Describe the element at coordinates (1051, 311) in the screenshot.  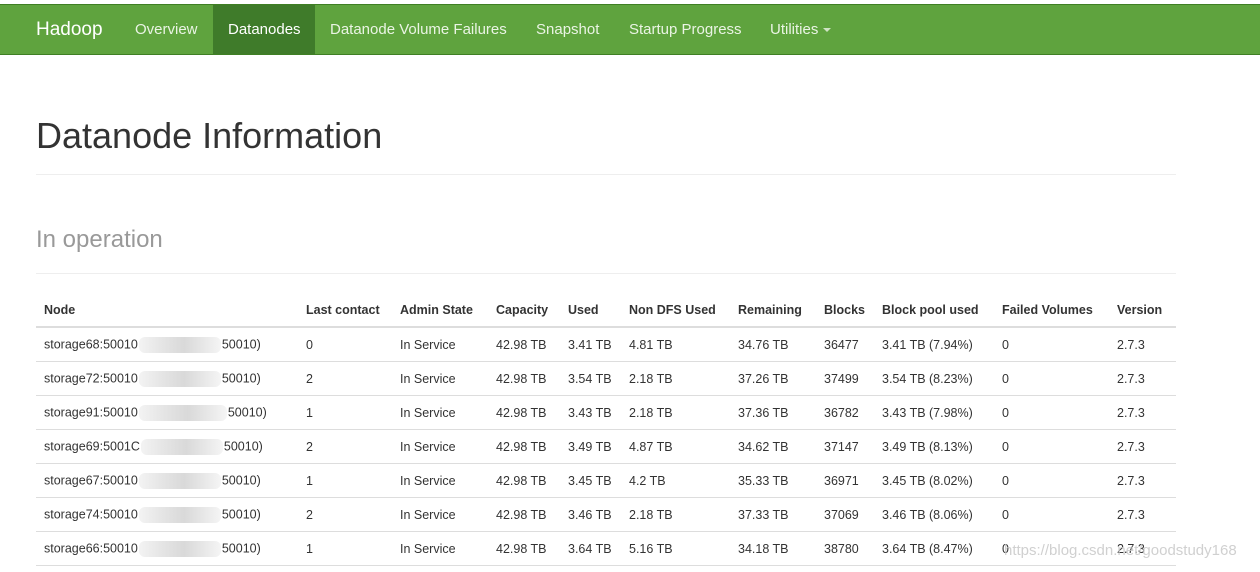
I see `col-header-failed-volumes: Failed Volumes` at that location.